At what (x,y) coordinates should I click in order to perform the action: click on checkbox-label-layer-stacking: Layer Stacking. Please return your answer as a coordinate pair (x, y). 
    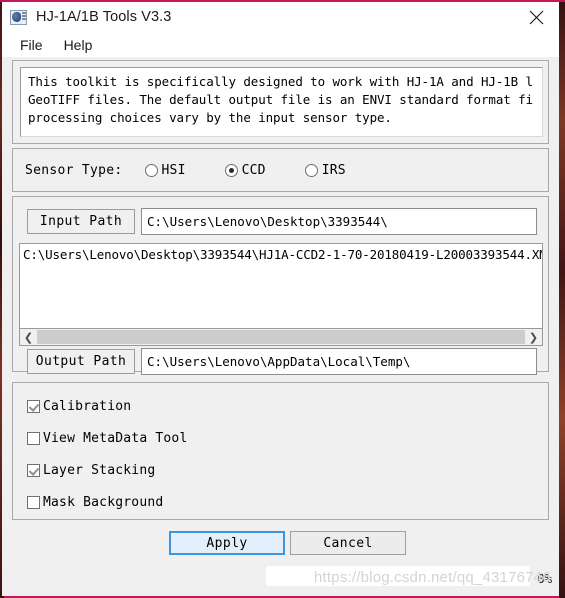
    Looking at the image, I should click on (99, 470).